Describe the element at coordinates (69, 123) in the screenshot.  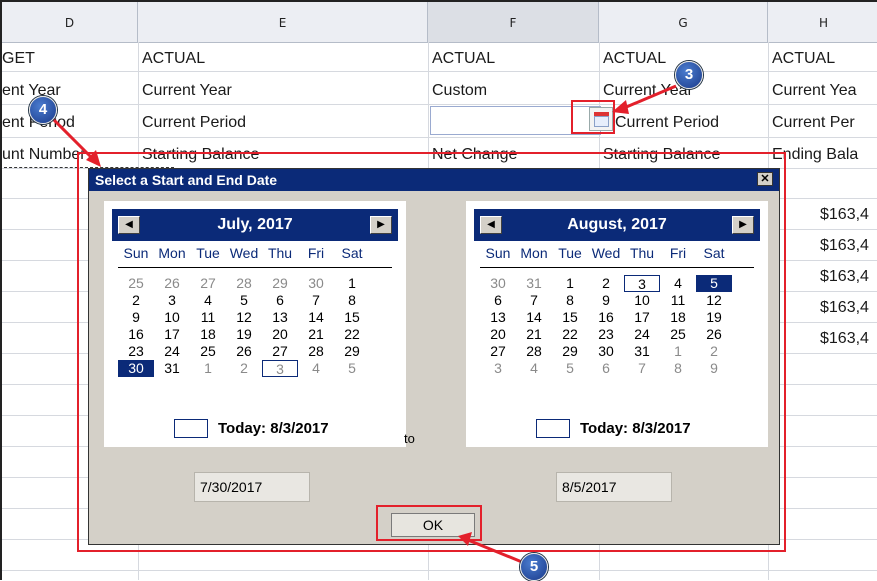
I see `cell-d3: ent Period` at that location.